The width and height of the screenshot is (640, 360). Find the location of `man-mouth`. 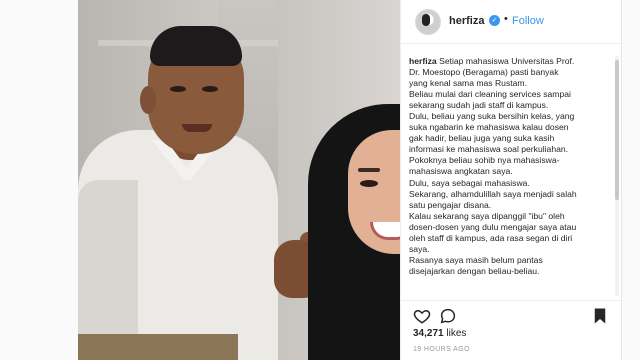

man-mouth is located at coordinates (197, 128).